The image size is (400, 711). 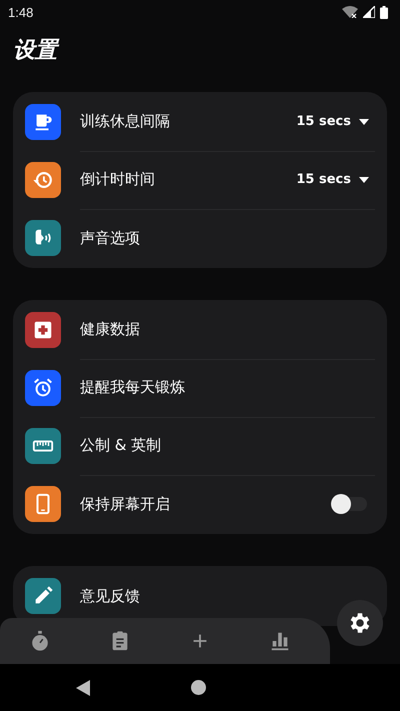 What do you see at coordinates (110, 238) in the screenshot?
I see `setting-label: 声音选项` at bounding box center [110, 238].